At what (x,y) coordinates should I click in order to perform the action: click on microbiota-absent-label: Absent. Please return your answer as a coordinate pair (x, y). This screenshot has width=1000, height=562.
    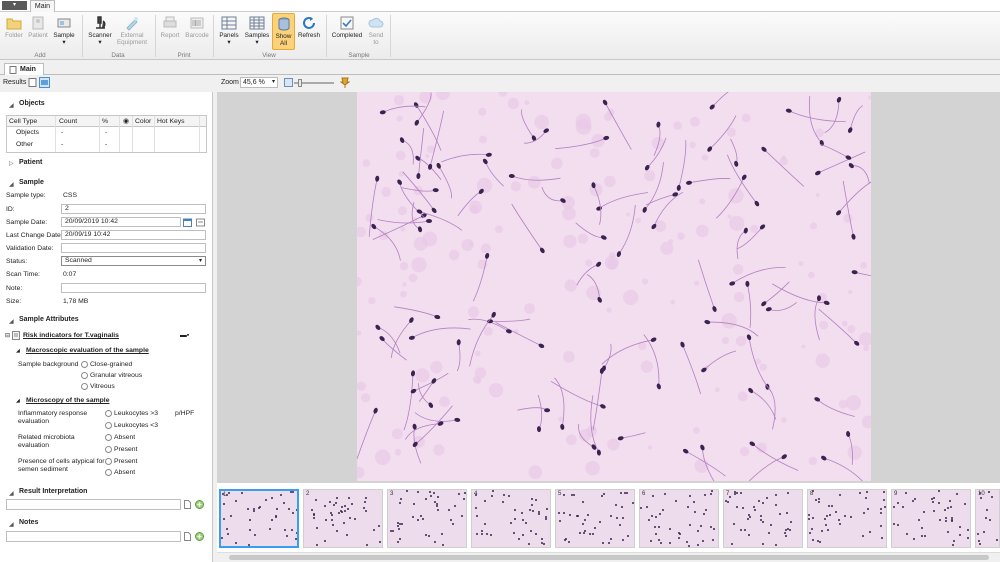
    Looking at the image, I should click on (125, 437).